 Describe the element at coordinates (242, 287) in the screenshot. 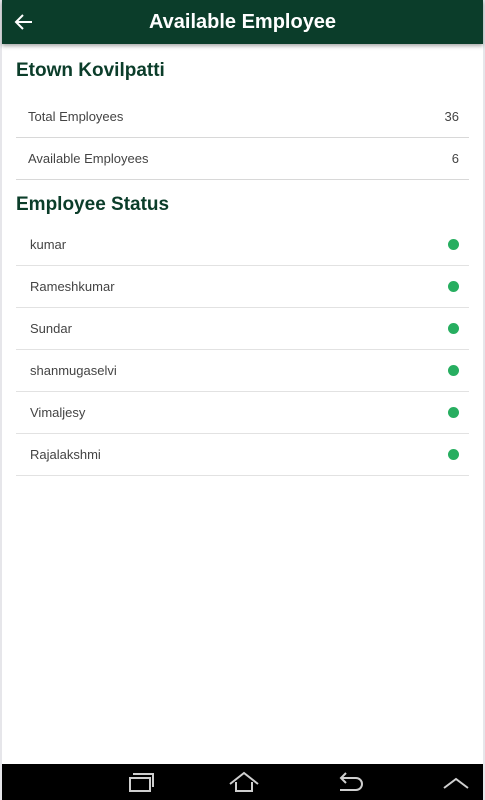

I see `list-item: Rameshkumar` at that location.